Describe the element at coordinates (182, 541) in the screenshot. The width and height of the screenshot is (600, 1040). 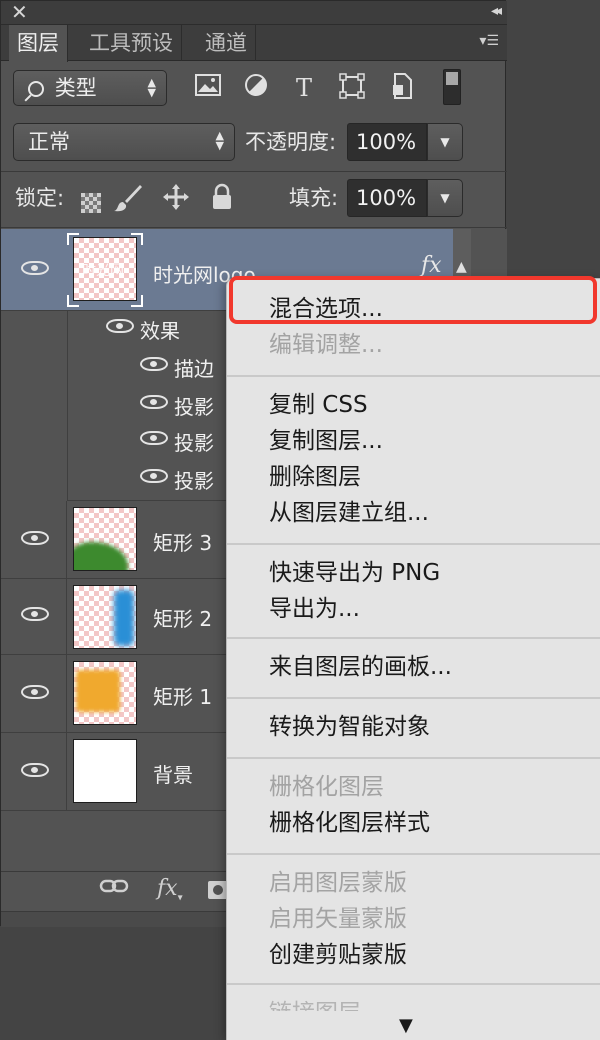
I see `layer-name: 矩形 3` at that location.